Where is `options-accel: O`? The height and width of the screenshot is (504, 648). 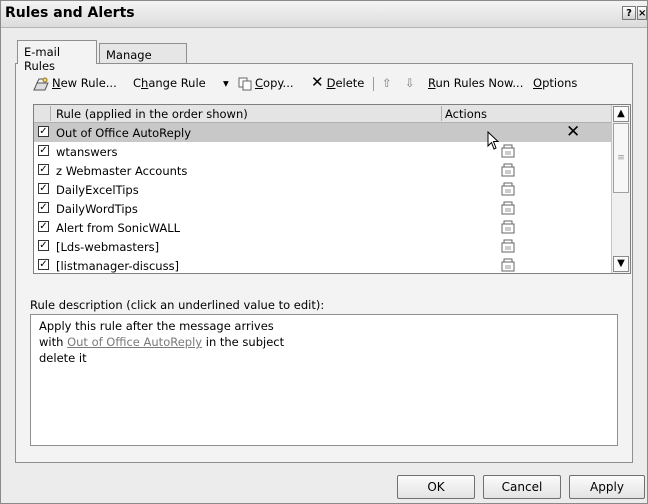 options-accel: O is located at coordinates (538, 83).